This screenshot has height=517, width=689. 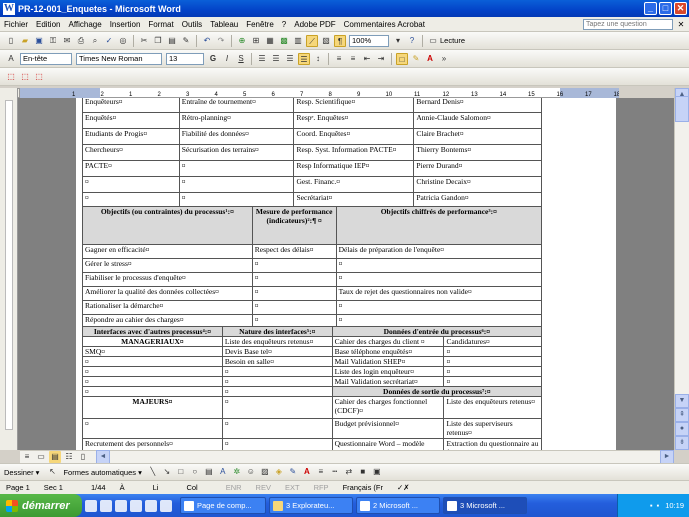 What do you see at coordinates (347, 457) in the screenshot?
I see `horizontal-scrollbar: ≡ ▭ ▤ ☷ ▯ ◄ ►` at bounding box center [347, 457].